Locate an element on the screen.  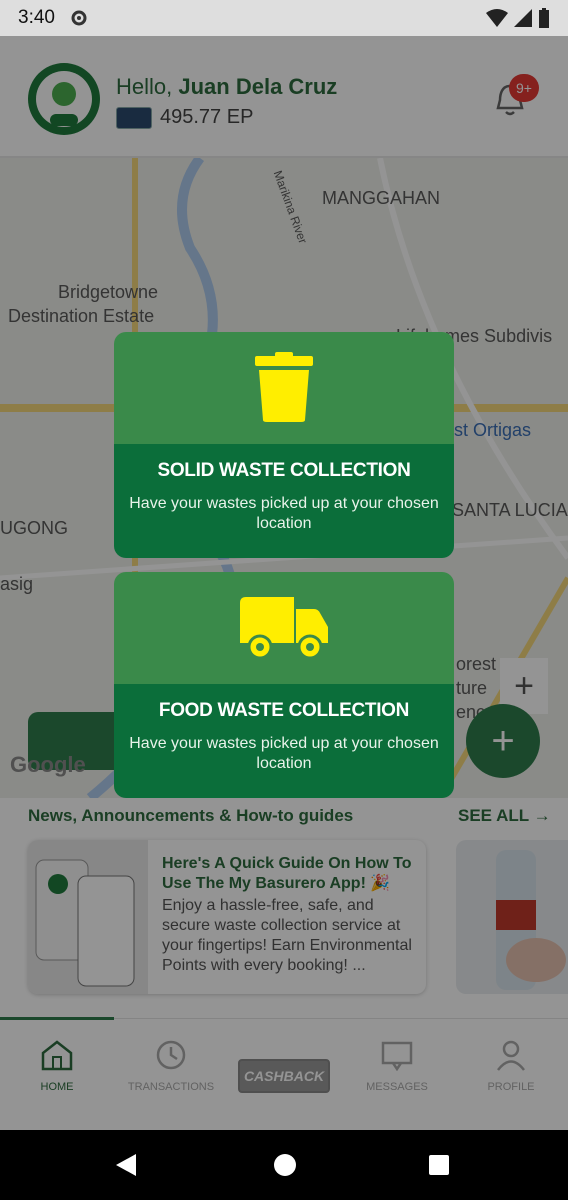
truck-icon is located at coordinates (284, 628).